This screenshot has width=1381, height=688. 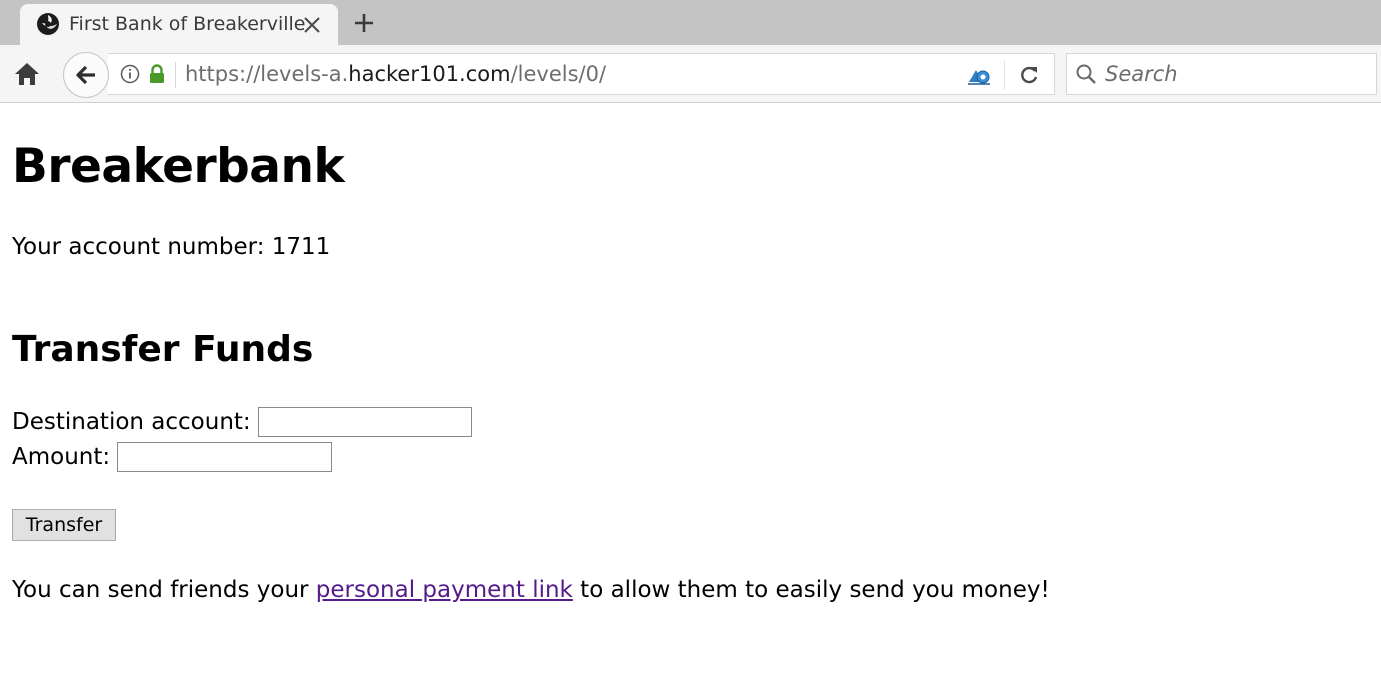 I want to click on search-input, so click(x=1236, y=74).